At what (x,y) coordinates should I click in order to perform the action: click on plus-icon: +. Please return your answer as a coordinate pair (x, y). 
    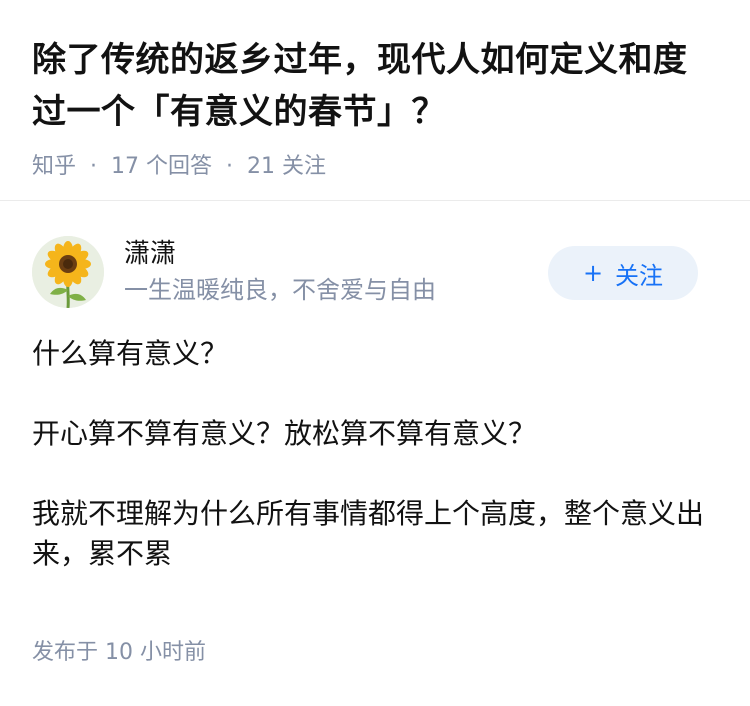
    Looking at the image, I should click on (593, 273).